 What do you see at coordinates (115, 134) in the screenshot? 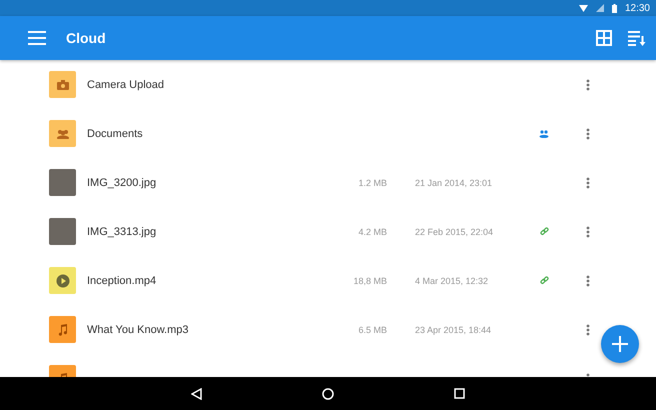
I see `file-name: Documents` at bounding box center [115, 134].